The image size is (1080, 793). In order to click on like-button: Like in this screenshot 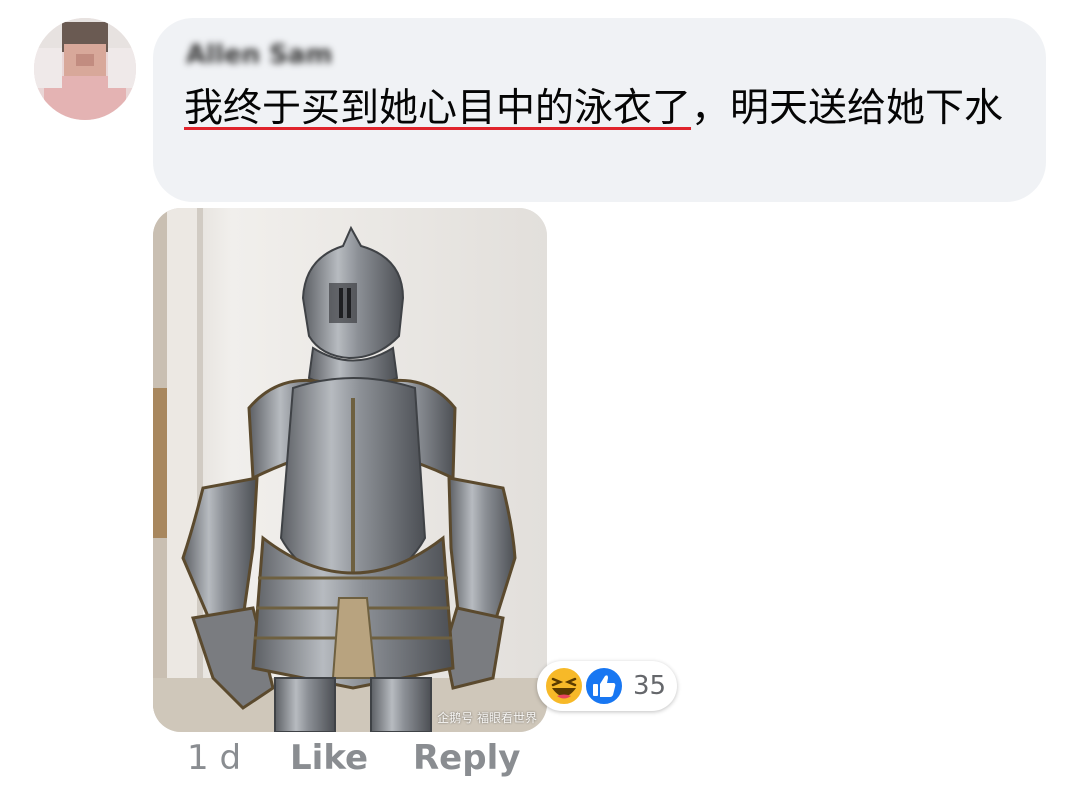, I will do `click(329, 758)`.